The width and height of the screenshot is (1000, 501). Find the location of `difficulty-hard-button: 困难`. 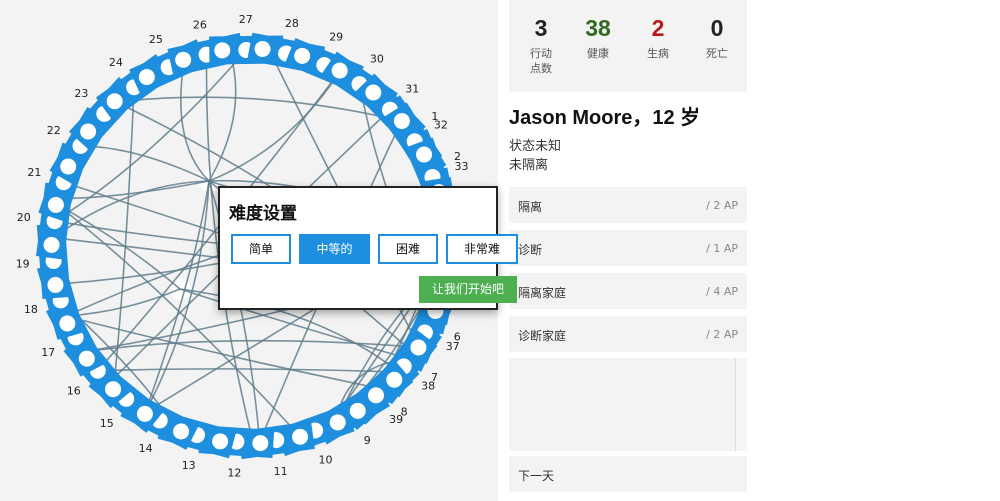

difficulty-hard-button: 困难 is located at coordinates (408, 249).